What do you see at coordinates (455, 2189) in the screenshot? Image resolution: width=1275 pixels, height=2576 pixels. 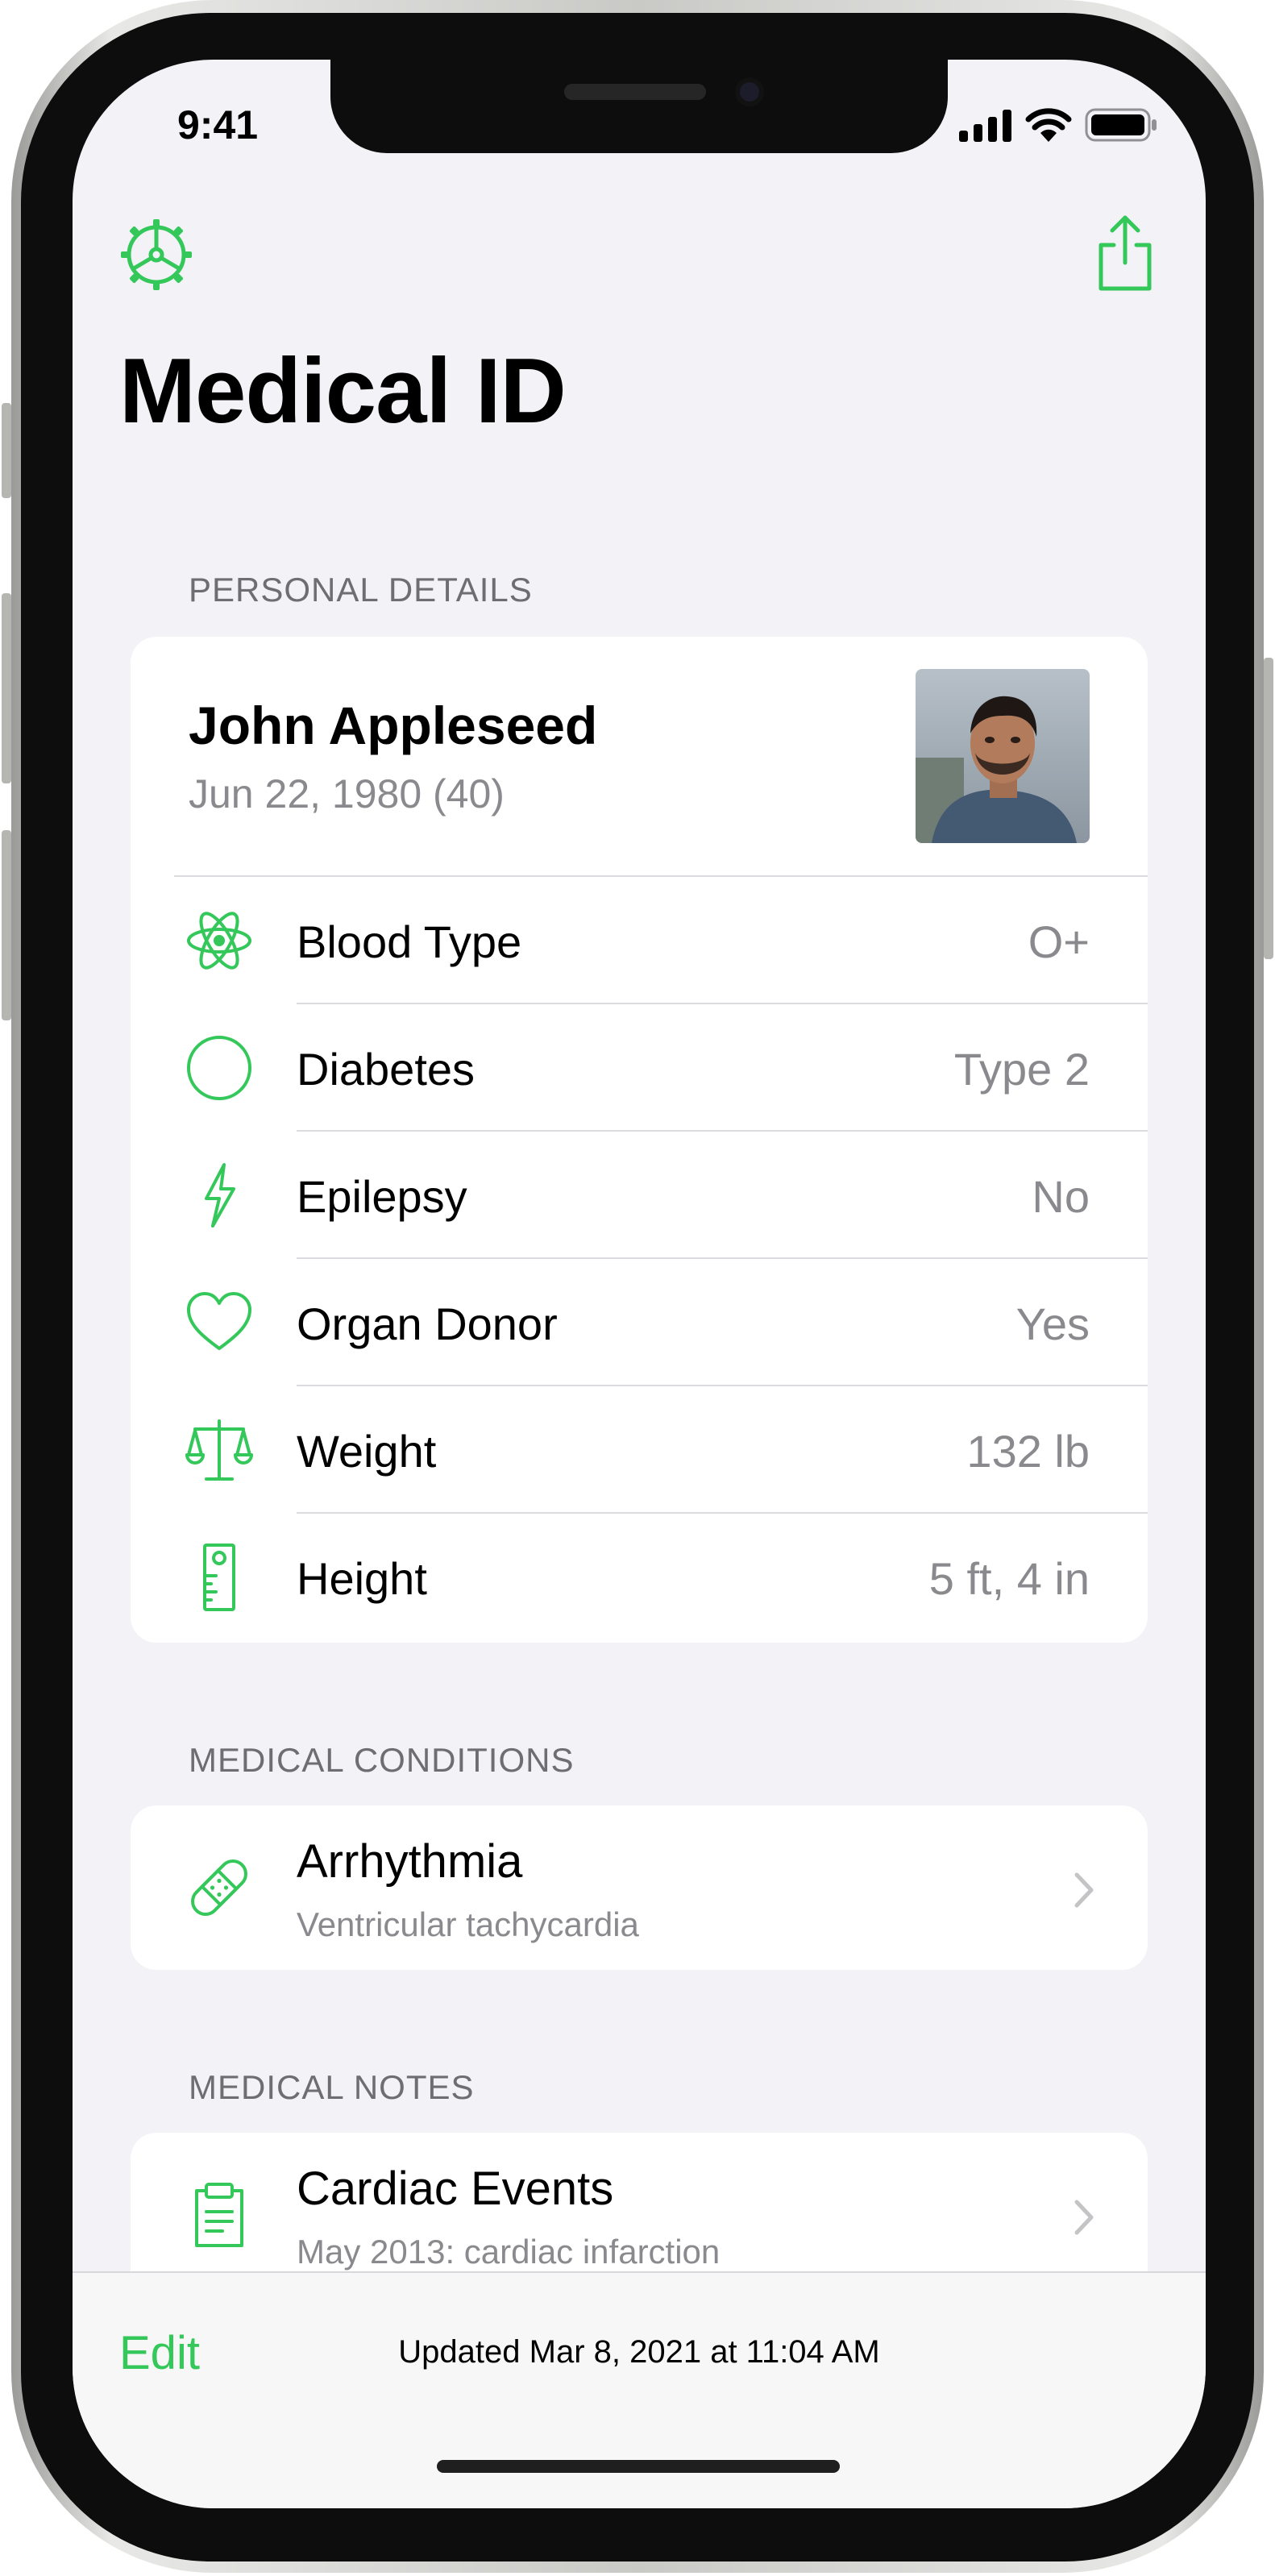 I see `note-title: Cardiac Events` at bounding box center [455, 2189].